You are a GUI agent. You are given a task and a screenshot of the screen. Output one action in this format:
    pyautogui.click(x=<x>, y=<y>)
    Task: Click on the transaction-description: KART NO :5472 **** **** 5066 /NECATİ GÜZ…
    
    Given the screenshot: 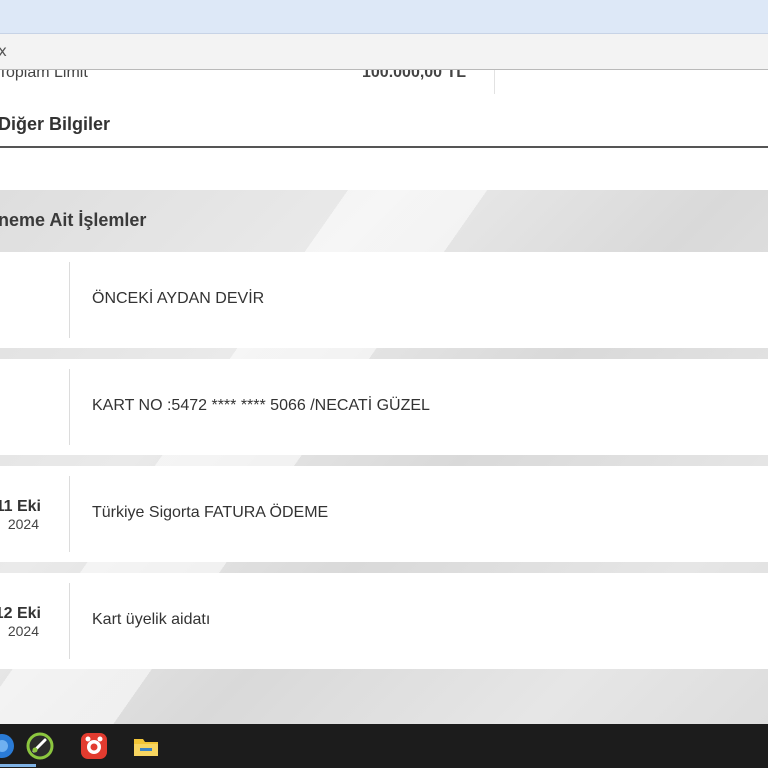 What is the action you would take?
    pyautogui.click(x=261, y=405)
    